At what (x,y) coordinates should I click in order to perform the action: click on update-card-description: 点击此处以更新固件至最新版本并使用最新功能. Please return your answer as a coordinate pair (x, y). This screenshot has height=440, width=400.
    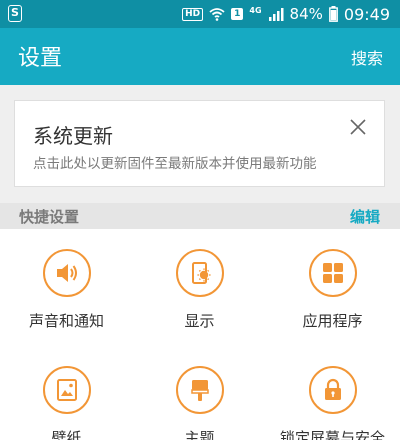
    Looking at the image, I should click on (175, 164).